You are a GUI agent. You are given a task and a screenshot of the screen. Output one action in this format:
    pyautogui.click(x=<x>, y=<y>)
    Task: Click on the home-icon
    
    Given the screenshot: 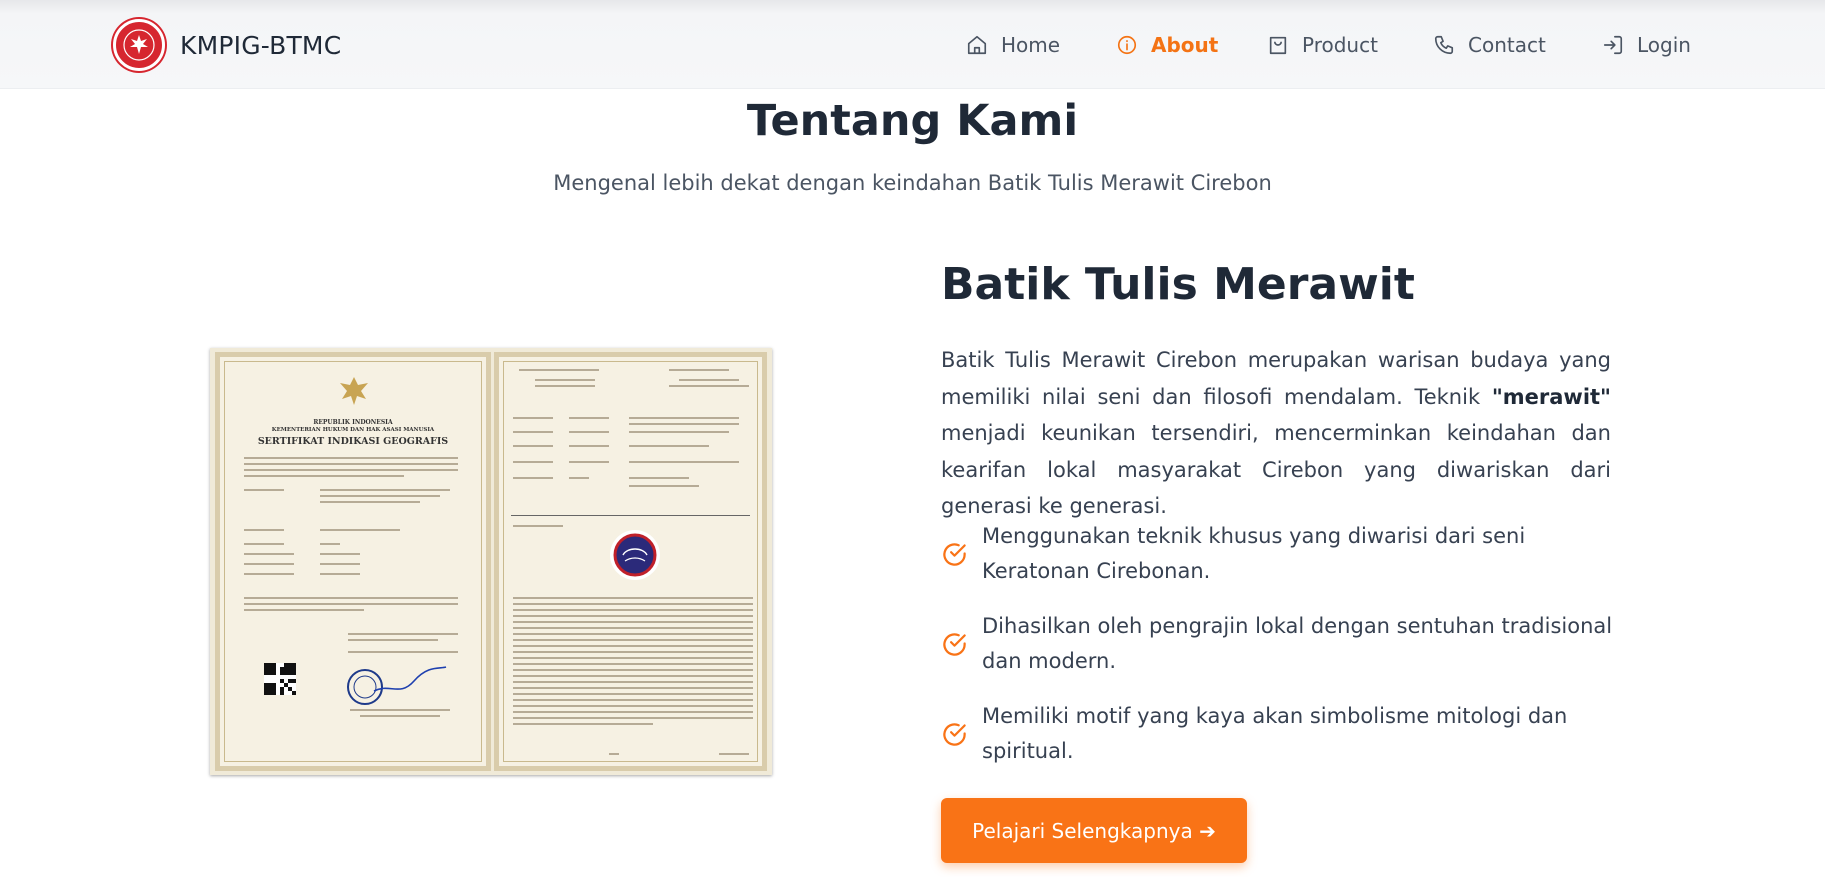 What is the action you would take?
    pyautogui.click(x=977, y=45)
    